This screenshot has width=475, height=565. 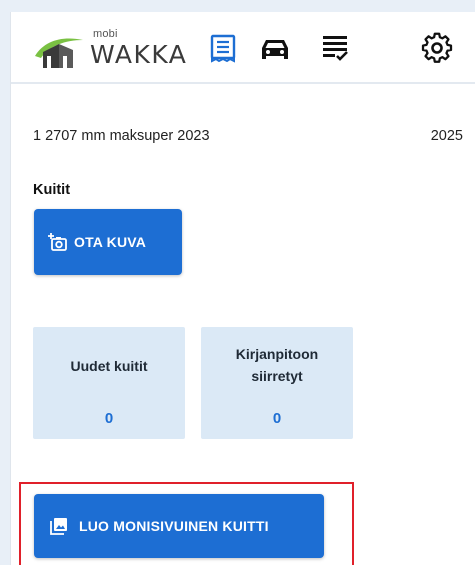 What do you see at coordinates (109, 383) in the screenshot?
I see `new-receipts-card: Uudet kuitit 0` at bounding box center [109, 383].